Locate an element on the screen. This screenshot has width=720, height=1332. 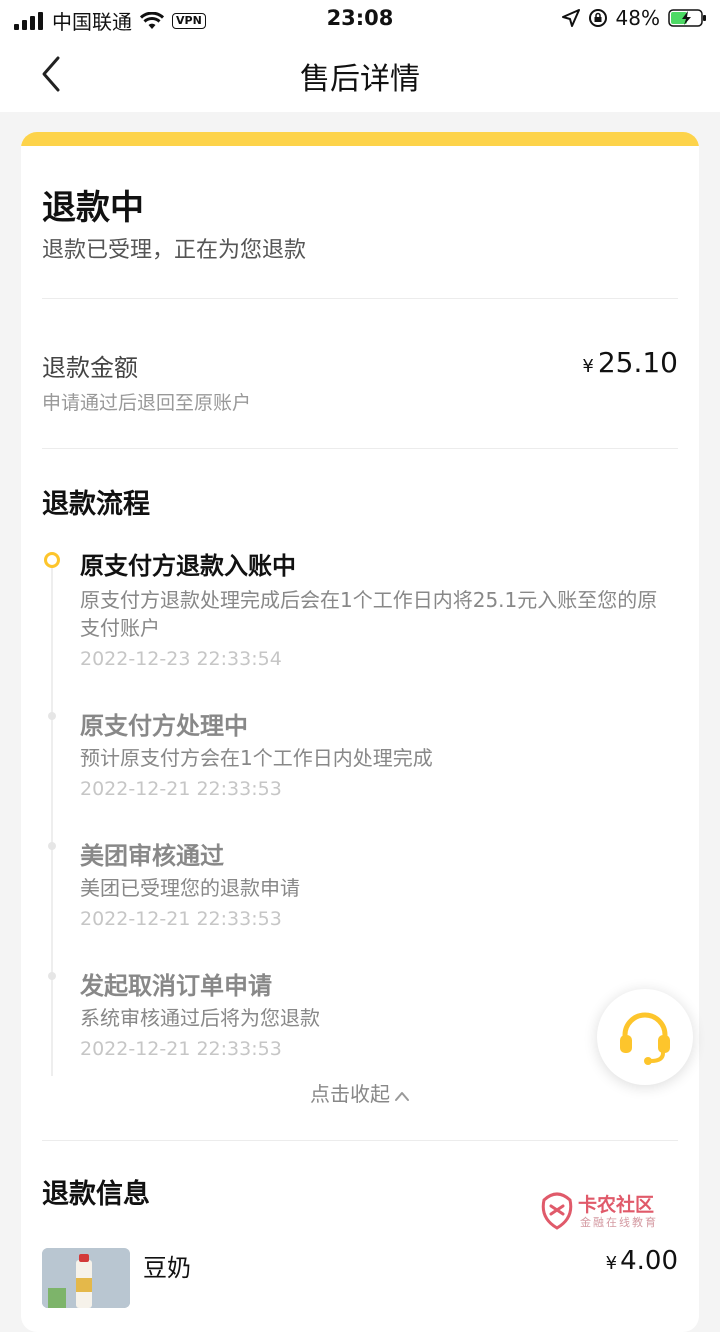
watermark-emblem-icon is located at coordinates (557, 1211).